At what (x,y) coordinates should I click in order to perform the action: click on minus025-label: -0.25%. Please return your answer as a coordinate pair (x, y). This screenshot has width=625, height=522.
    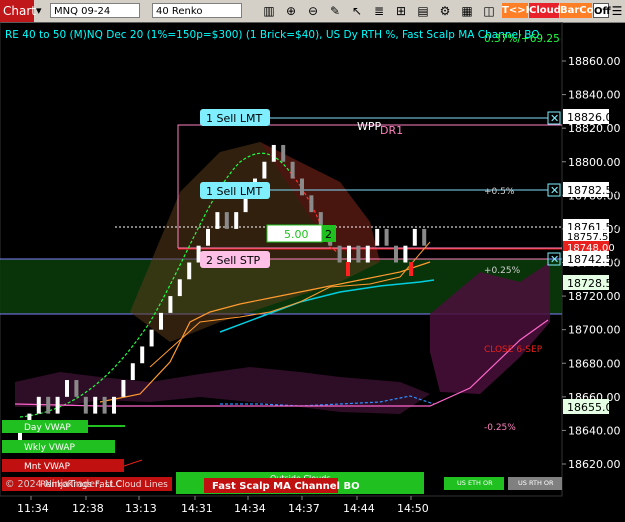
    Looking at the image, I should click on (500, 428).